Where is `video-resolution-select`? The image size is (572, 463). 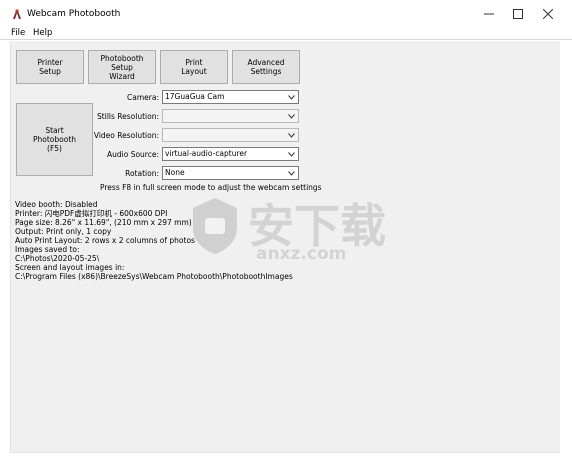 video-resolution-select is located at coordinates (230, 135).